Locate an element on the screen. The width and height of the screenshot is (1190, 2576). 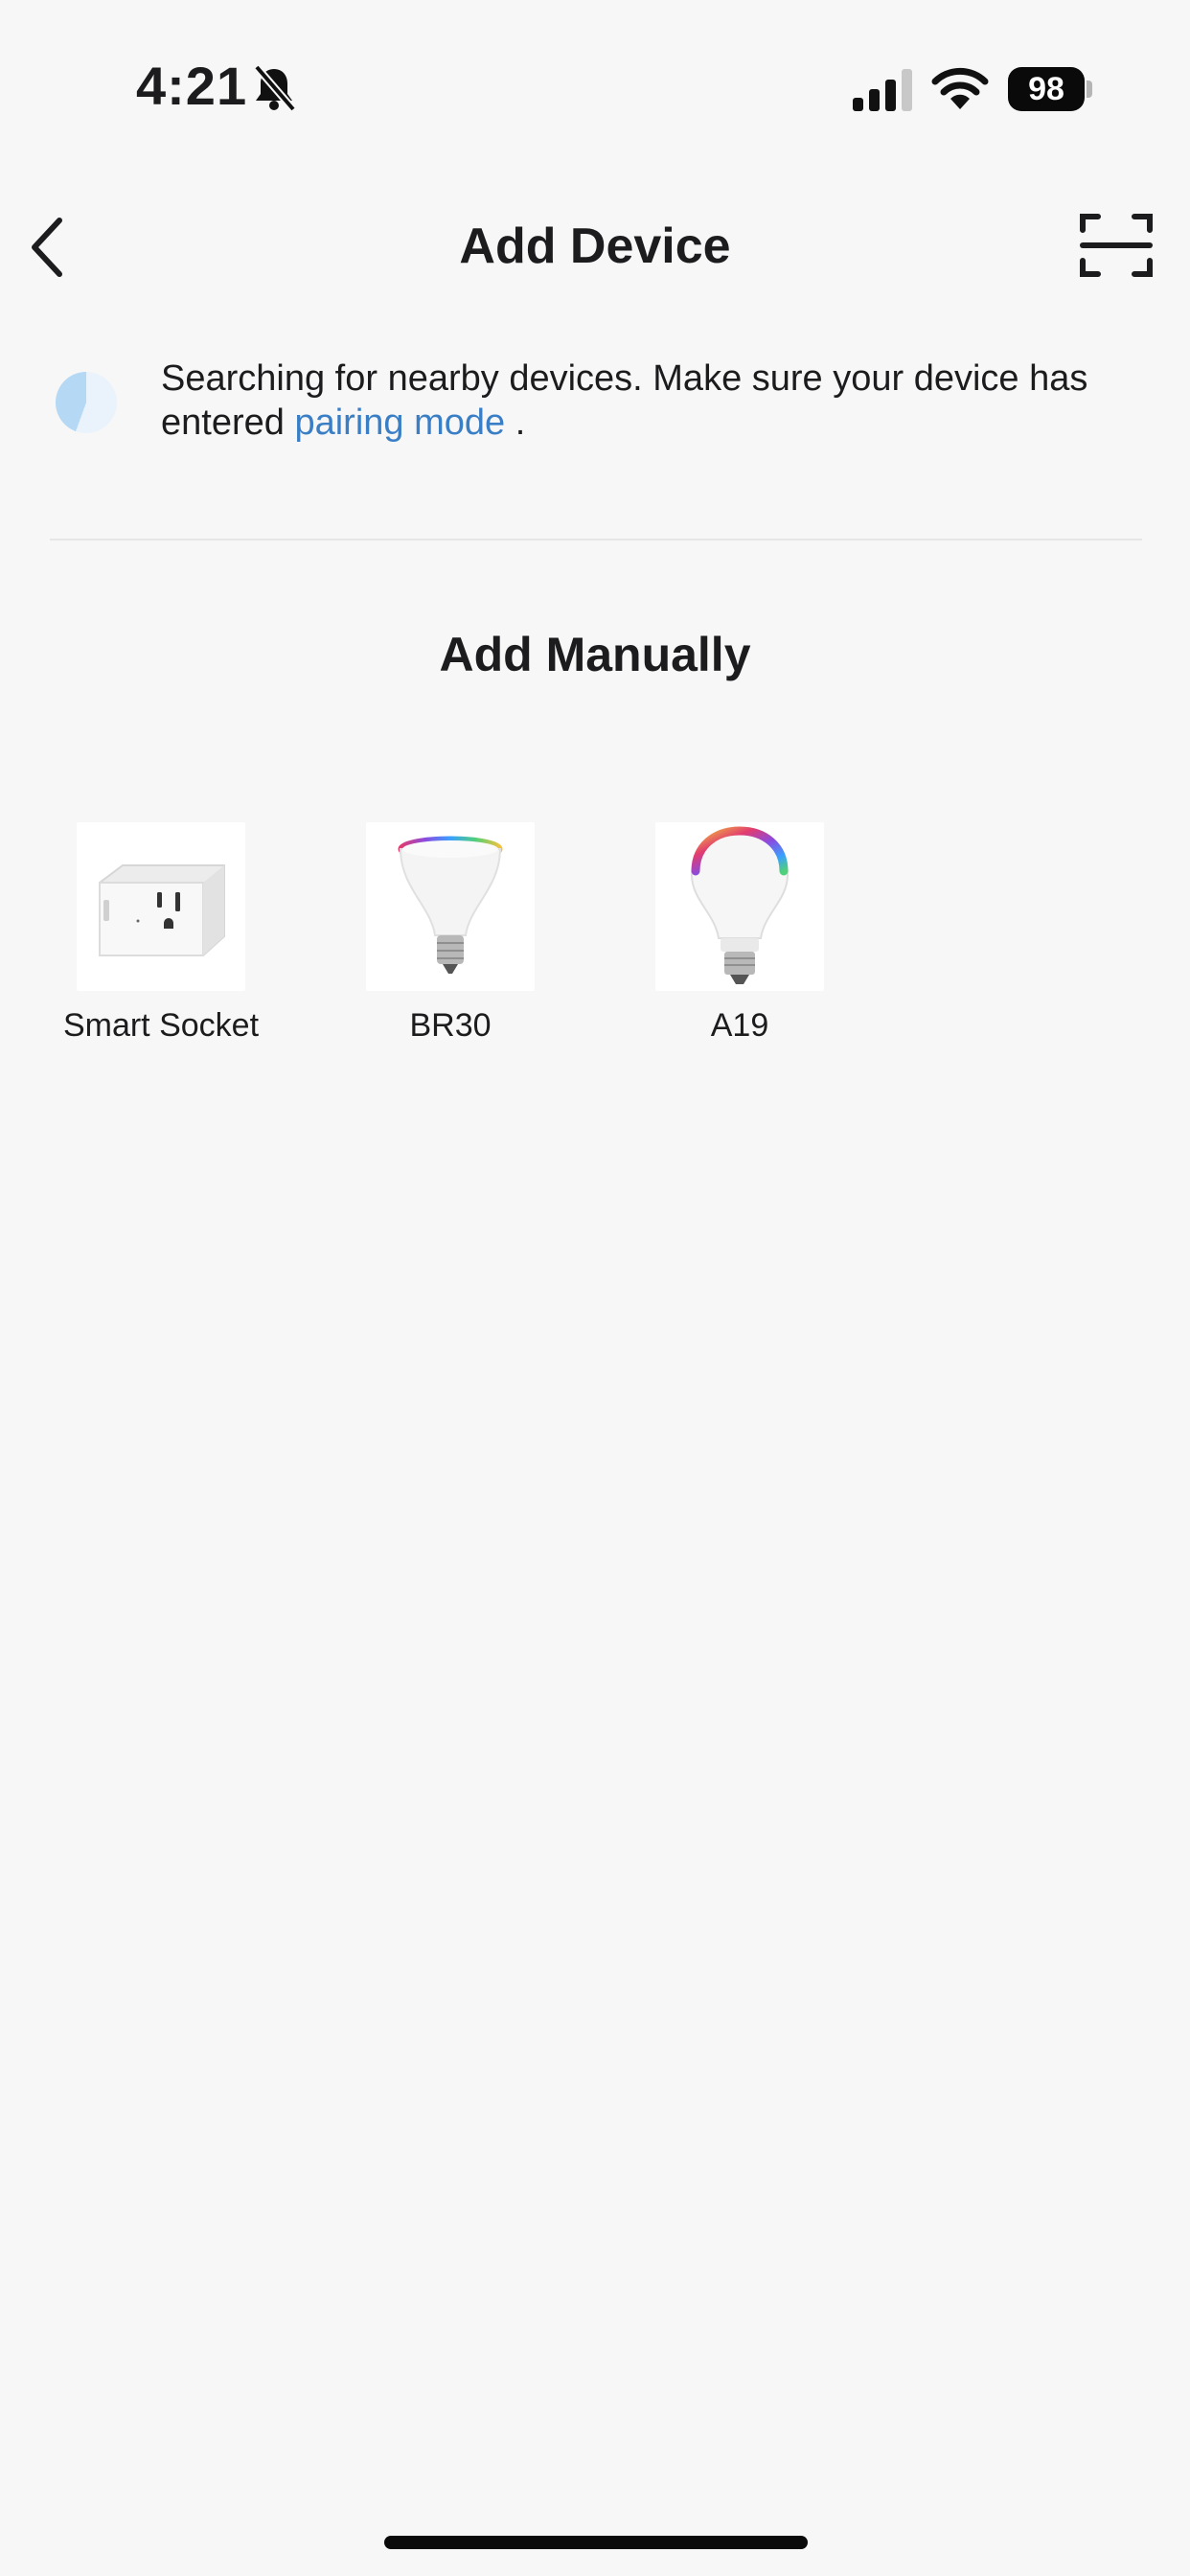
br30-bulb-image is located at coordinates (451, 906).